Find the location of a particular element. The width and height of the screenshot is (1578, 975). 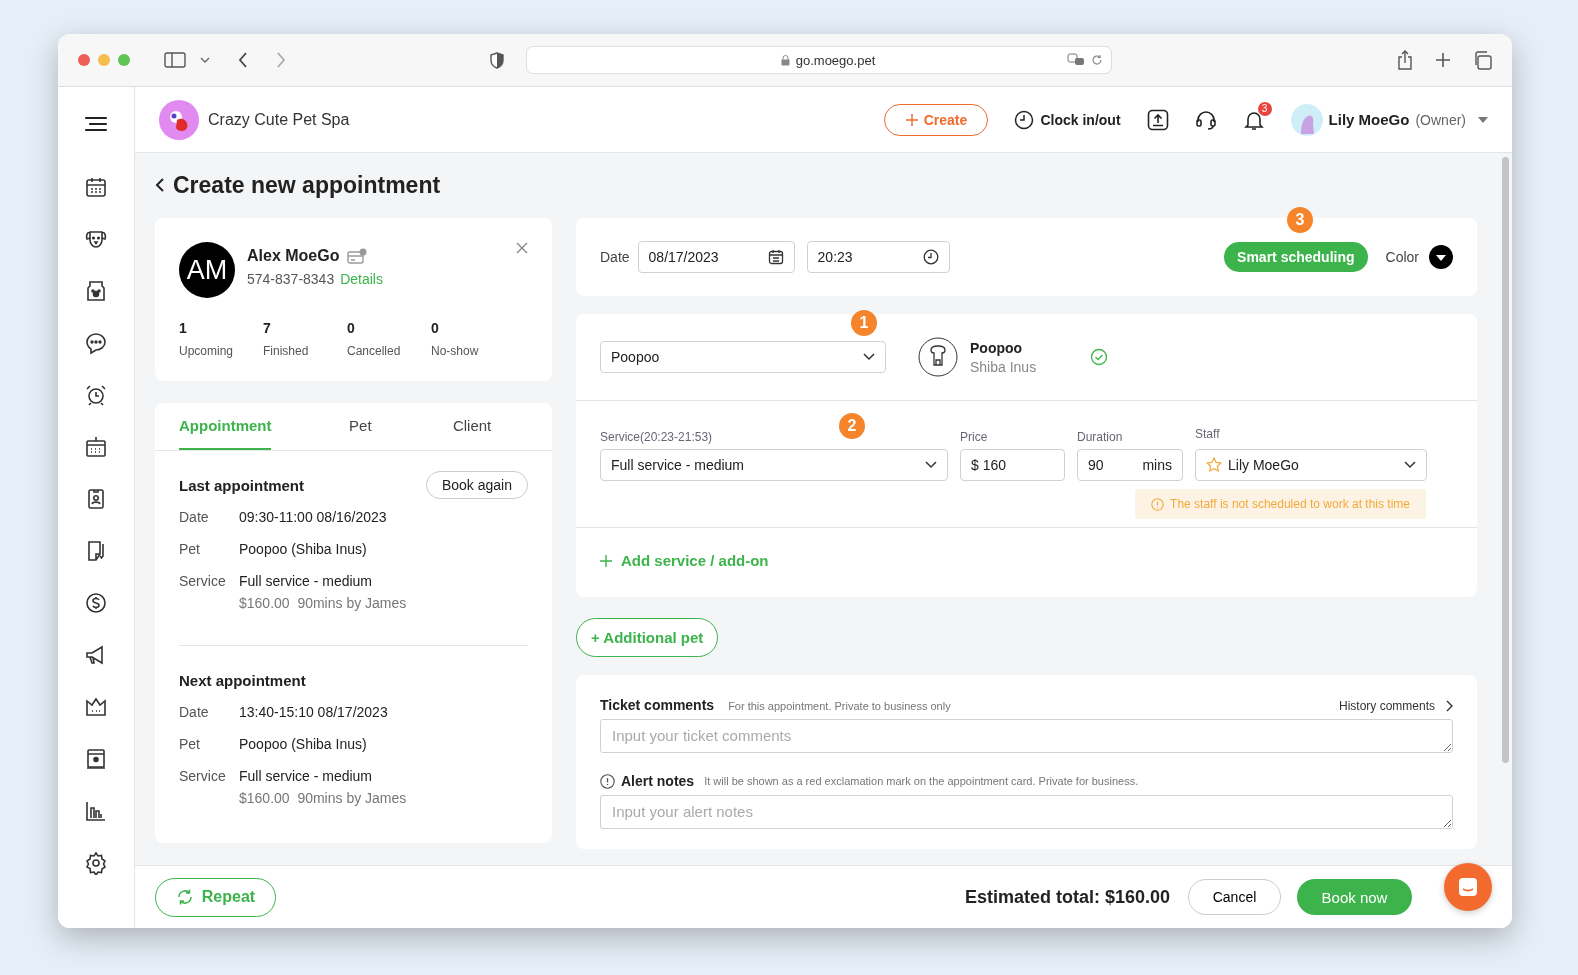

warning-icon is located at coordinates (1158, 504).